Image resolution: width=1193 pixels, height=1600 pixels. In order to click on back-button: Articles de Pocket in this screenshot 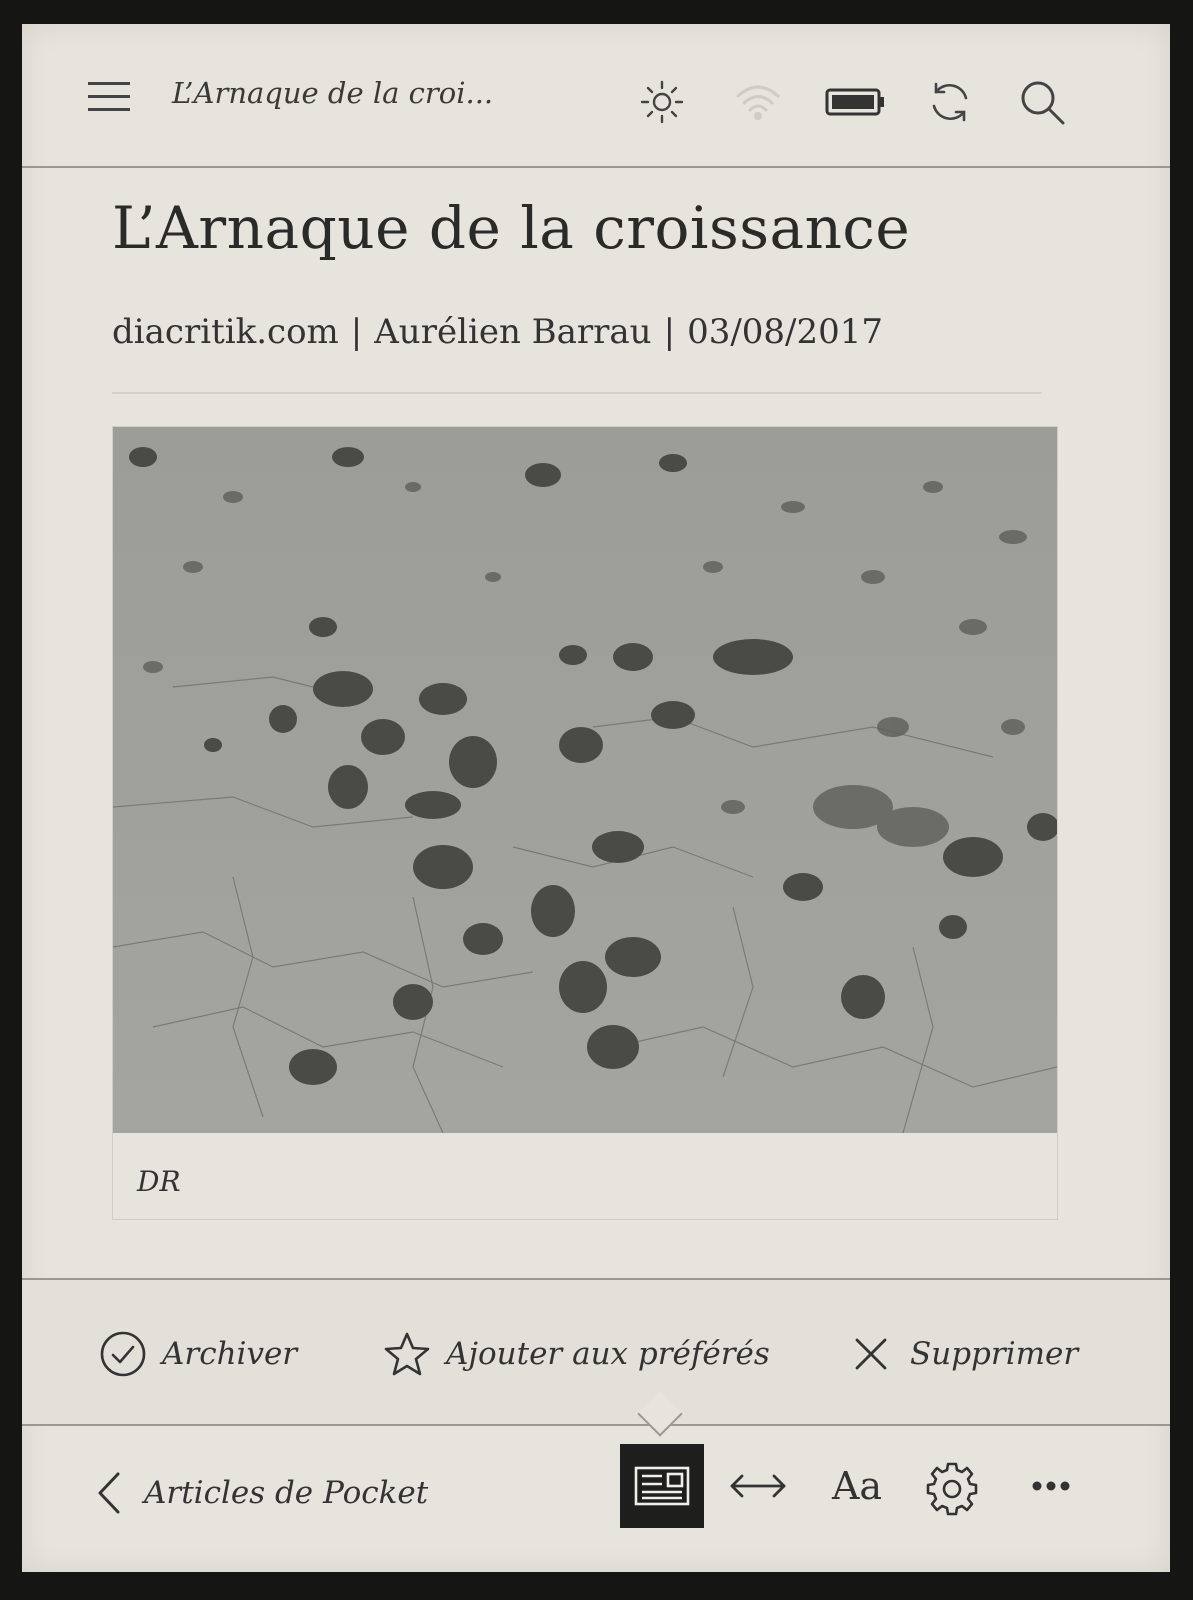, I will do `click(261, 1493)`.